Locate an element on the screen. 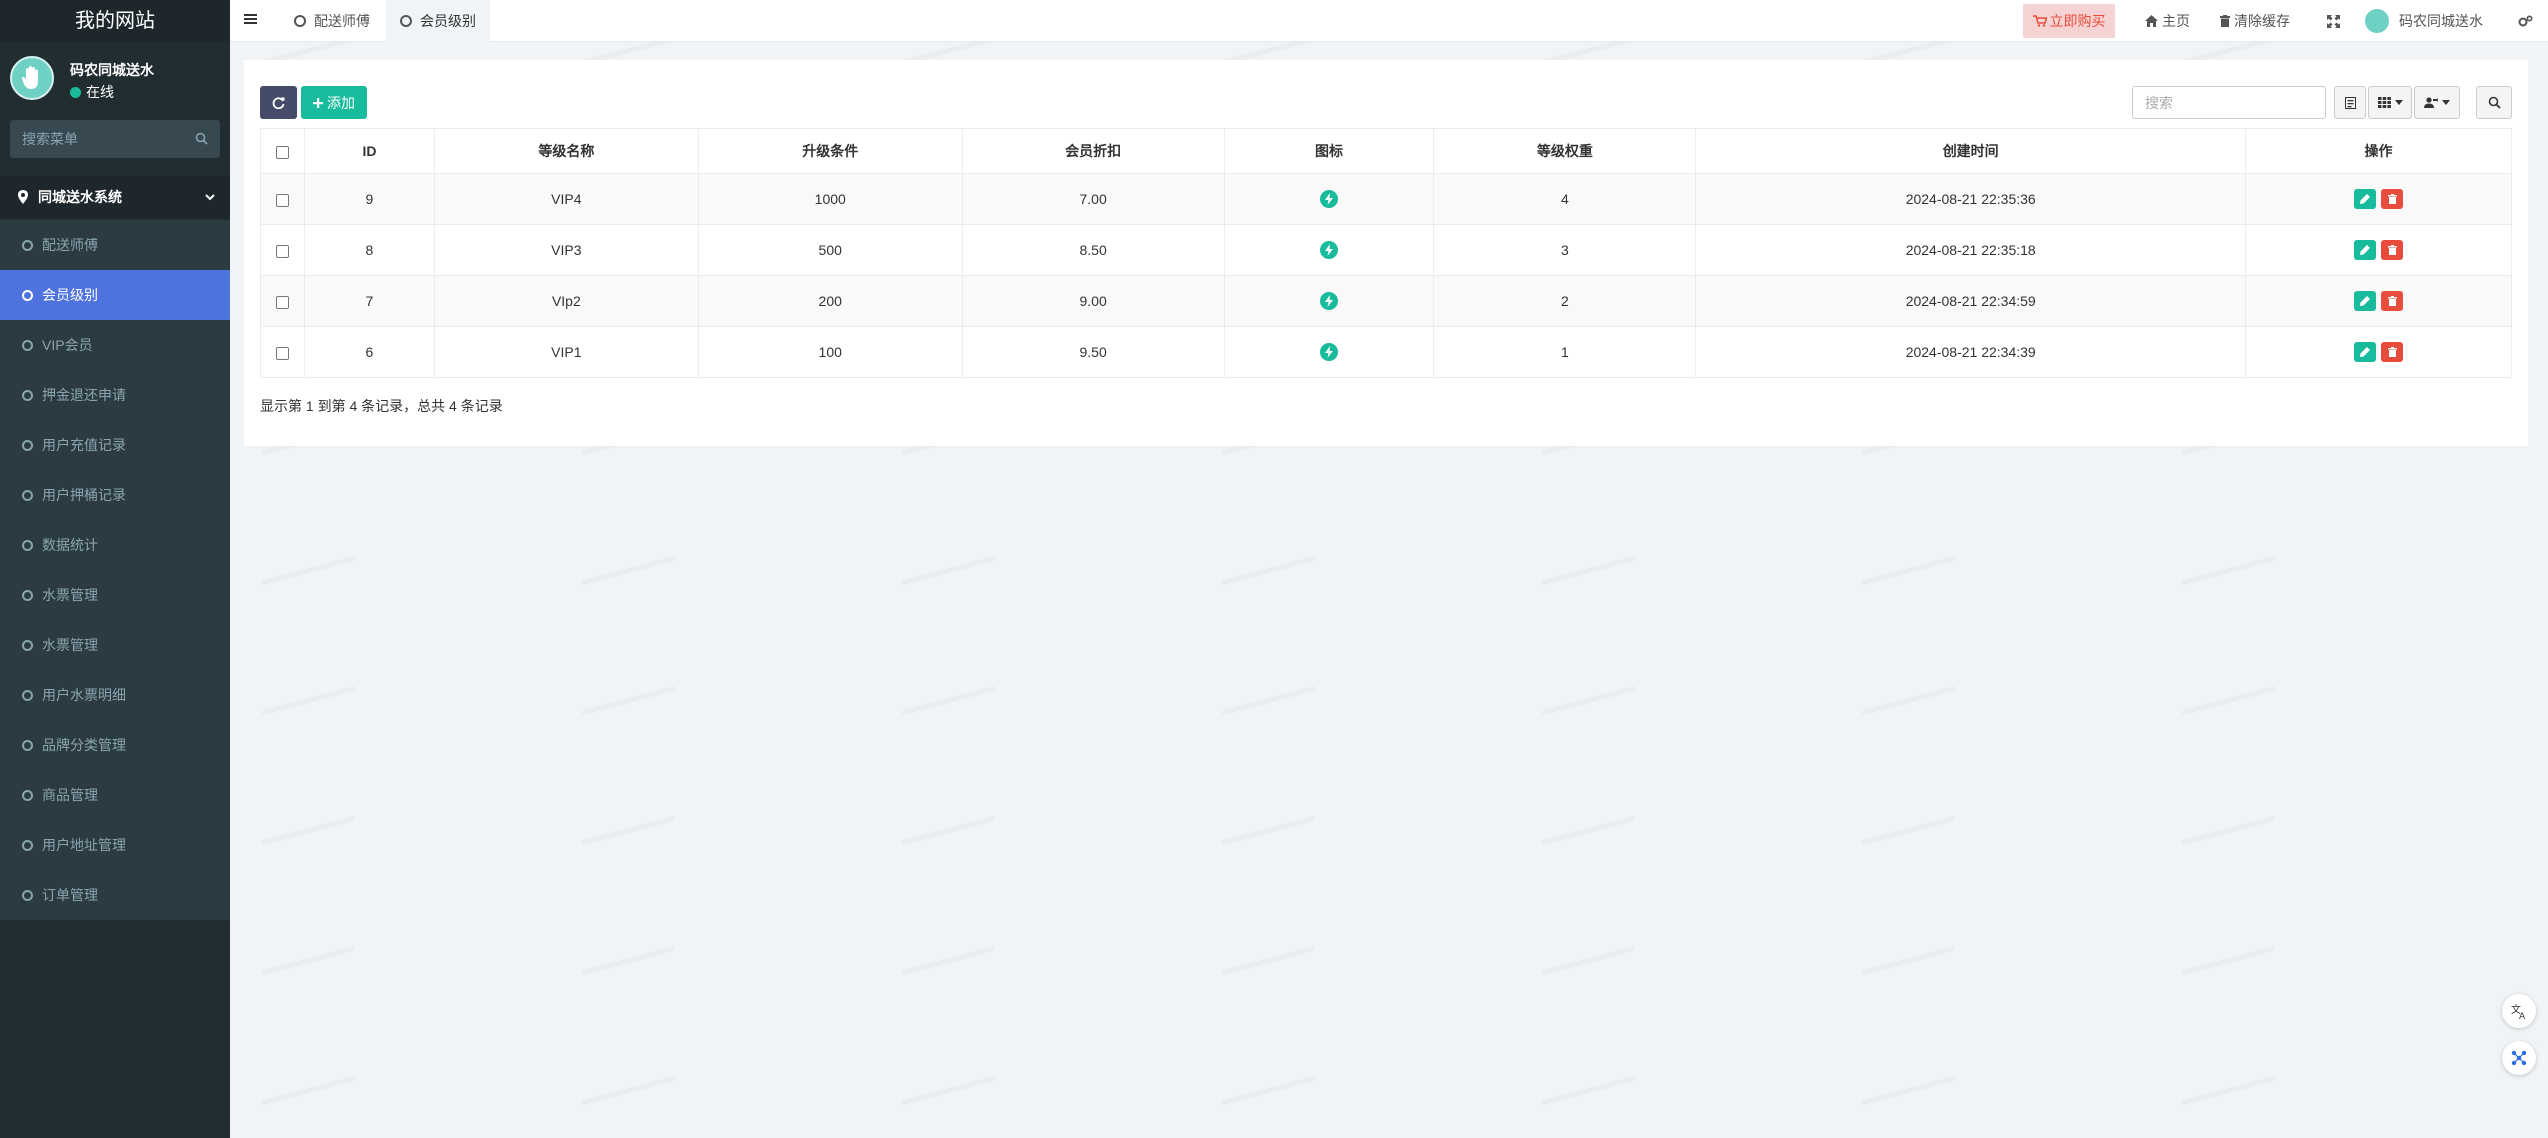 This screenshot has width=2548, height=1138. tab-label: 配送师傅 is located at coordinates (342, 21).